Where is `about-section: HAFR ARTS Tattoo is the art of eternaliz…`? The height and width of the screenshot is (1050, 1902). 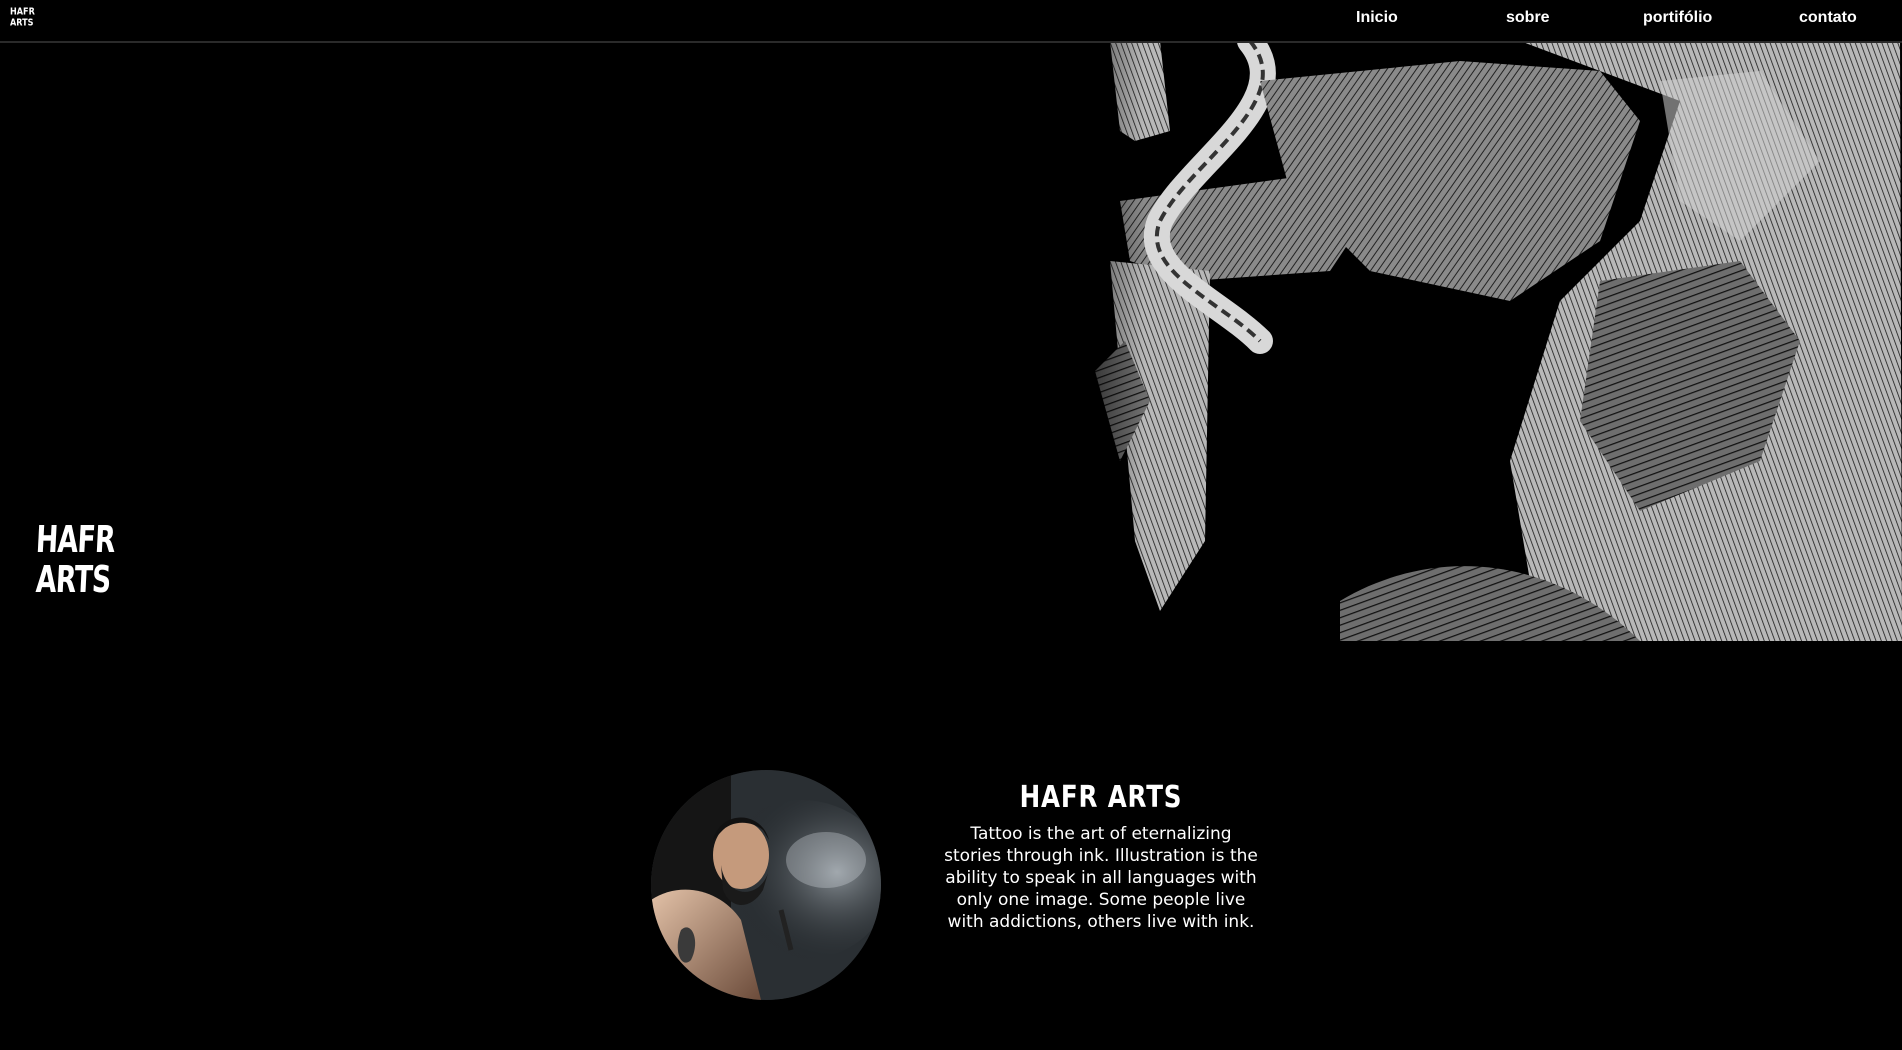 about-section: HAFR ARTS Tattoo is the art of eternaliz… is located at coordinates (1101, 856).